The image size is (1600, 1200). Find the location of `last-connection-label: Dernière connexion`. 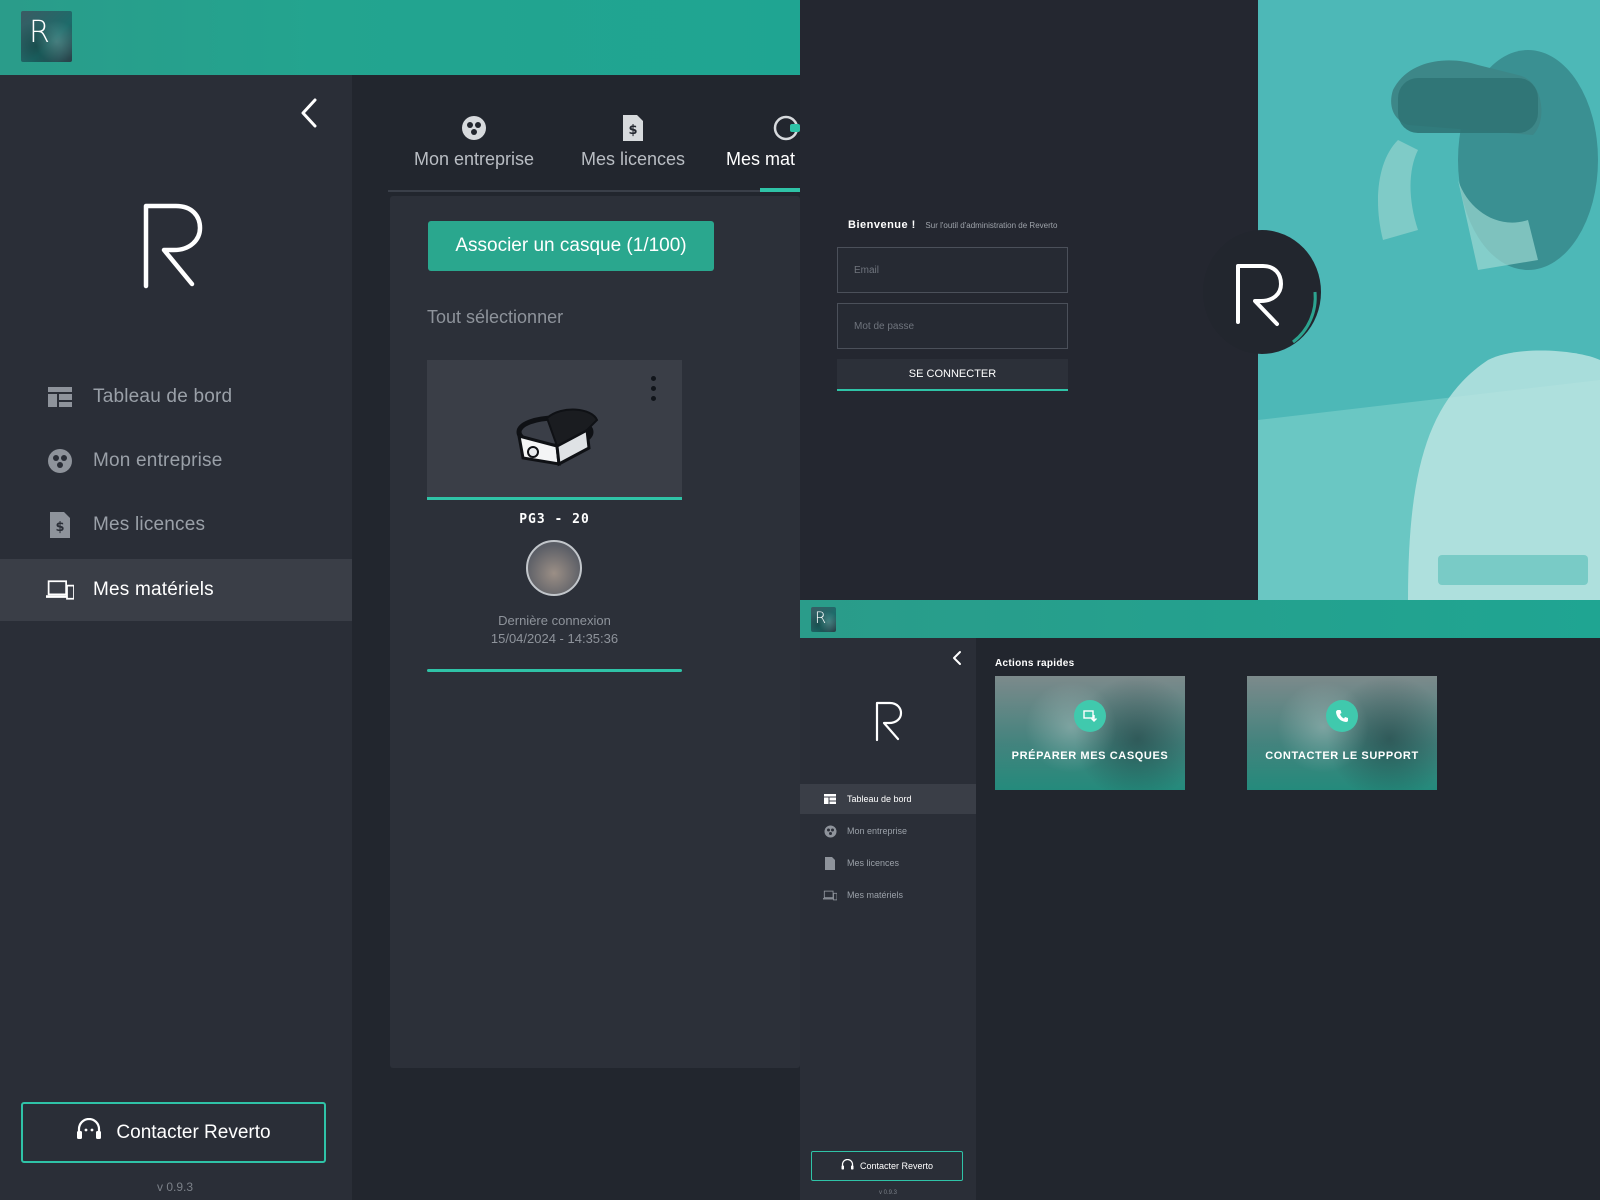

last-connection-label: Dernière connexion is located at coordinates (554, 620).